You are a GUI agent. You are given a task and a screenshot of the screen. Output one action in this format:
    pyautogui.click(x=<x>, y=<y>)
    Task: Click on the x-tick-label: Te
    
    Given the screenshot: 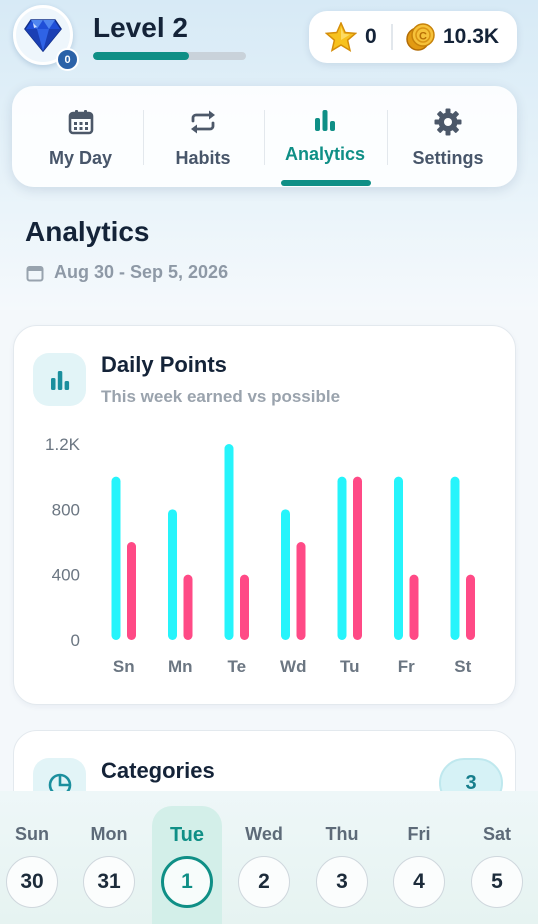 What is the action you would take?
    pyautogui.click(x=236, y=666)
    